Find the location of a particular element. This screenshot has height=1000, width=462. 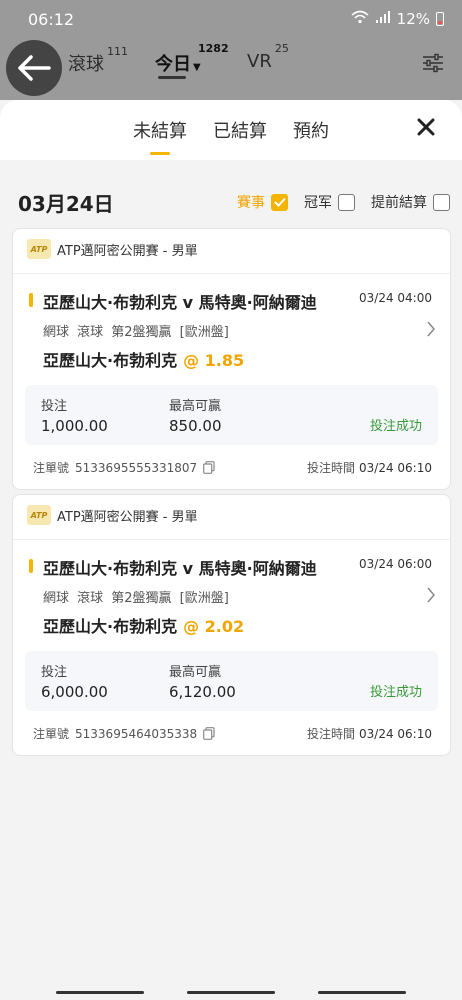

filter-group: 賽事 冠军 提前結算 is located at coordinates (343, 202).